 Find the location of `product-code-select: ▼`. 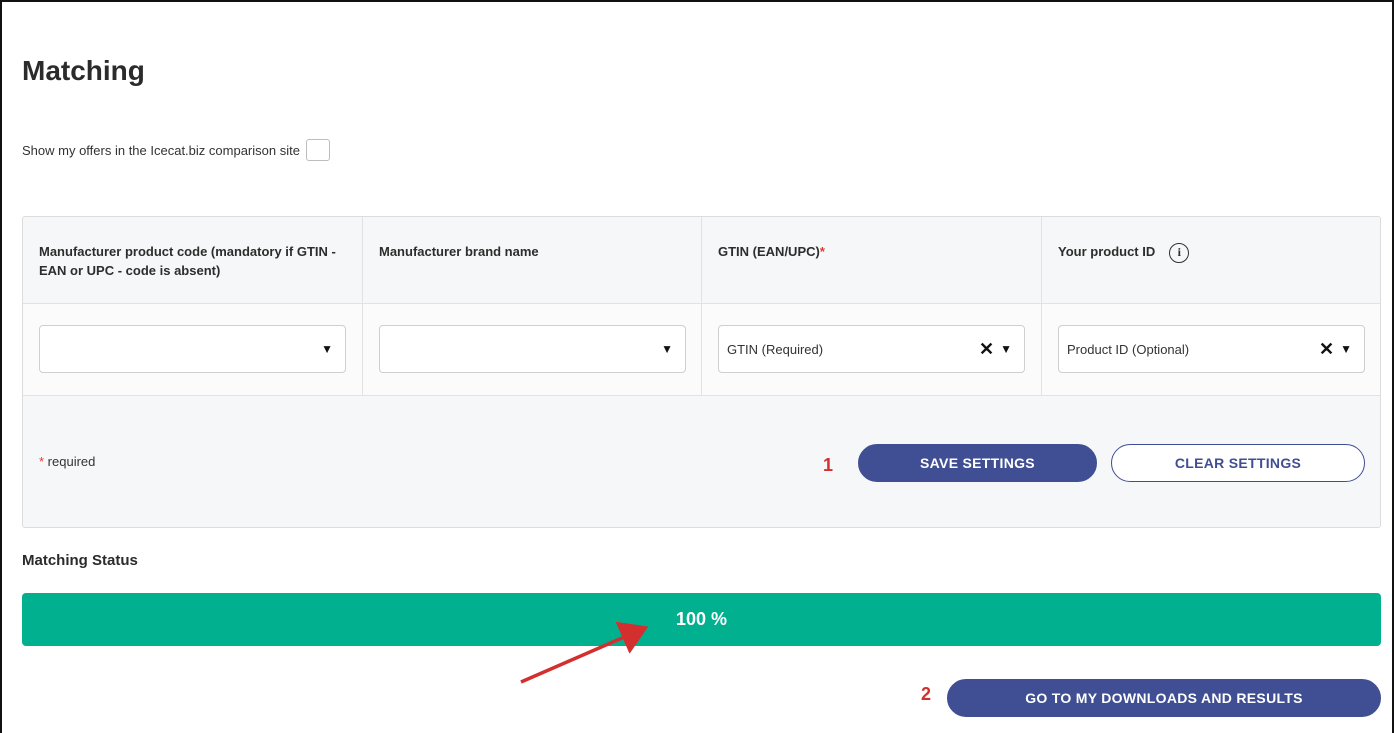

product-code-select: ▼ is located at coordinates (192, 349).